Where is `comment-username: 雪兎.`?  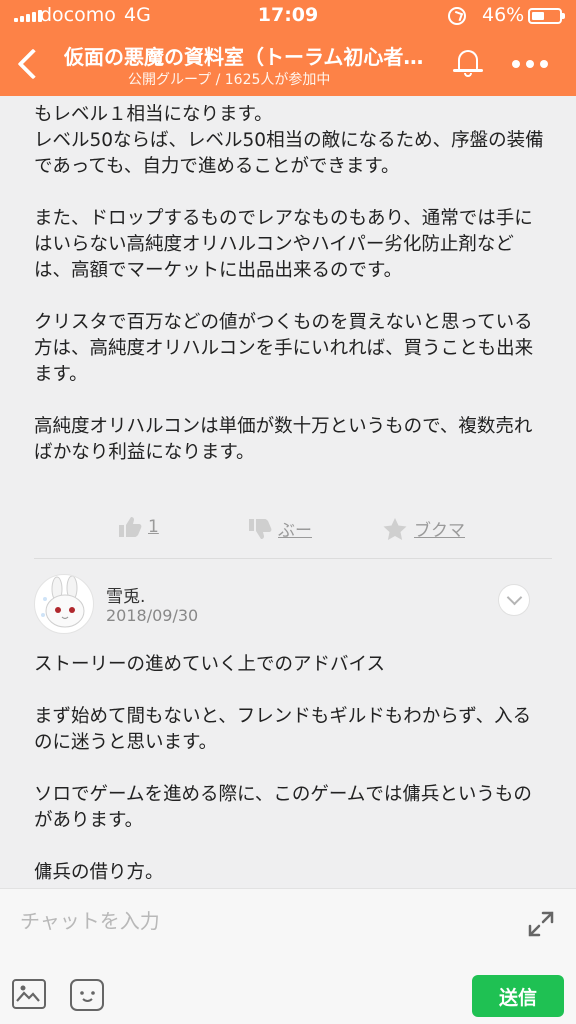 comment-username: 雪兎. is located at coordinates (125, 594).